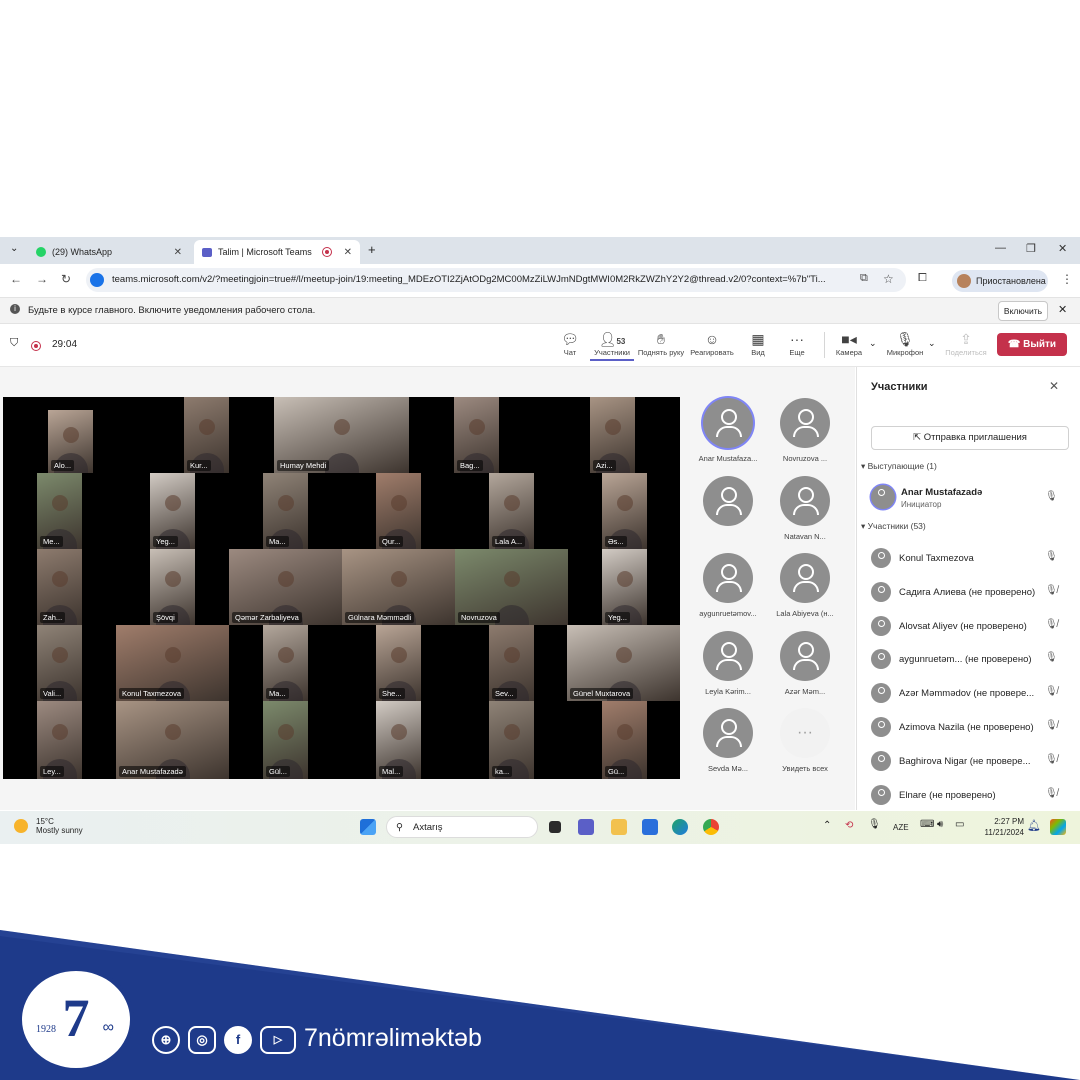 The image size is (1080, 1080). I want to click on back-icon: ←, so click(16, 279).